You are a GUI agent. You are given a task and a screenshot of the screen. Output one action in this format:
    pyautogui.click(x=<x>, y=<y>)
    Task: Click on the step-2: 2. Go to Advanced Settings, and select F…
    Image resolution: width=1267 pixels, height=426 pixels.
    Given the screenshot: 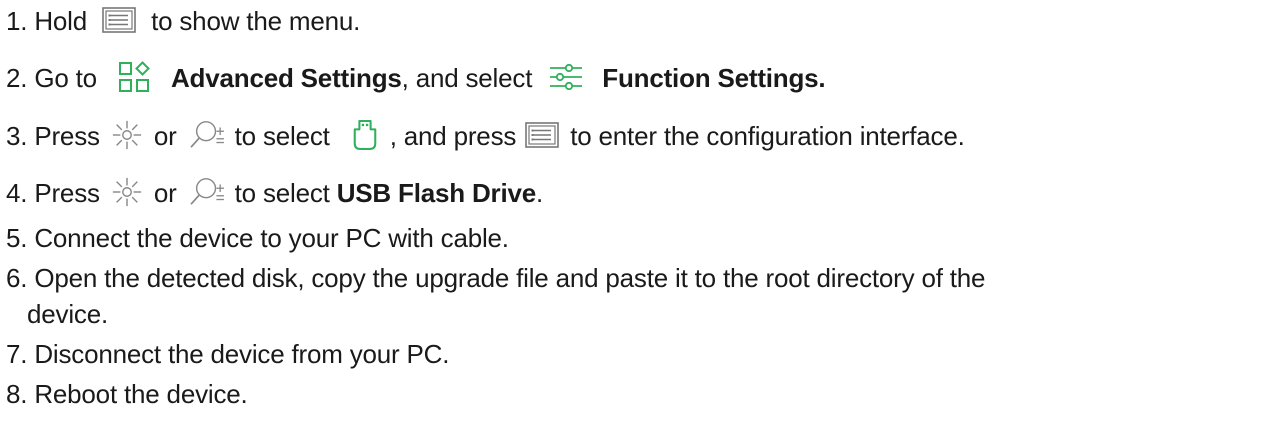 What is the action you would take?
    pyautogui.click(x=416, y=78)
    